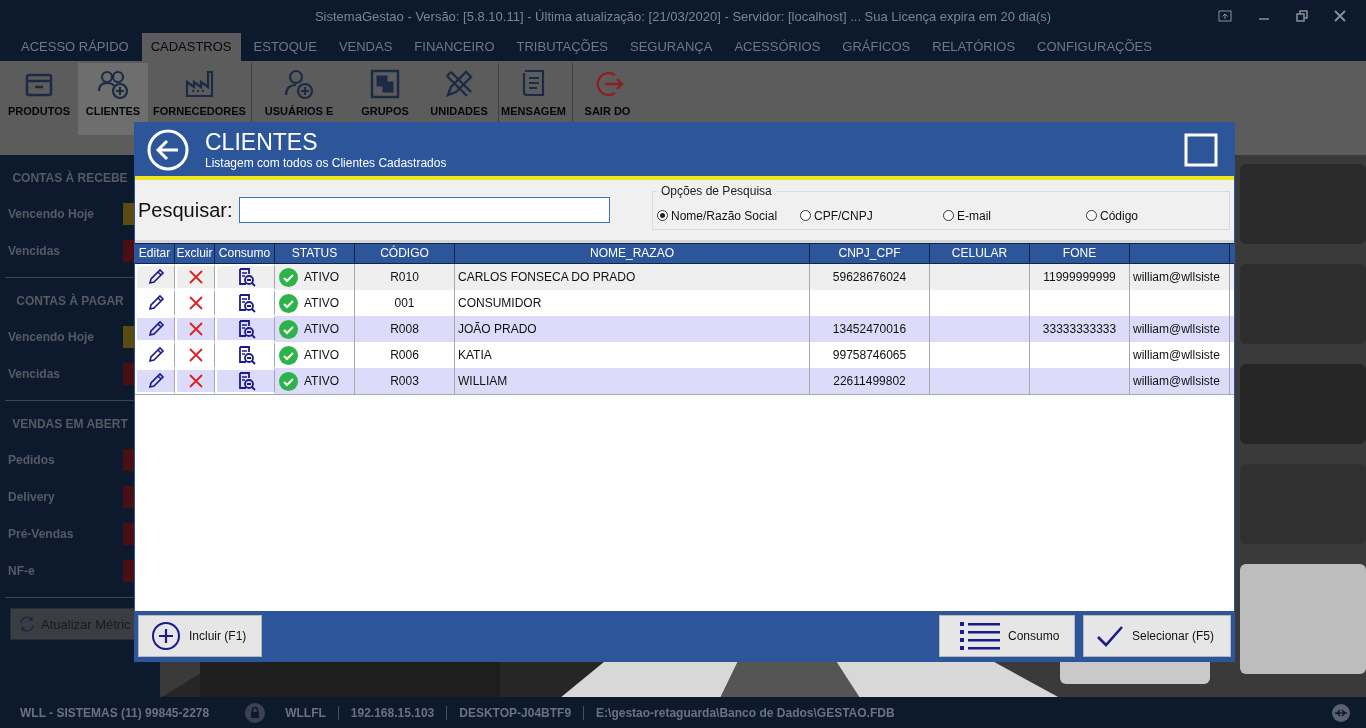 Image resolution: width=1366 pixels, height=728 pixels. I want to click on menu-tab: CADASTROS, so click(191, 47).